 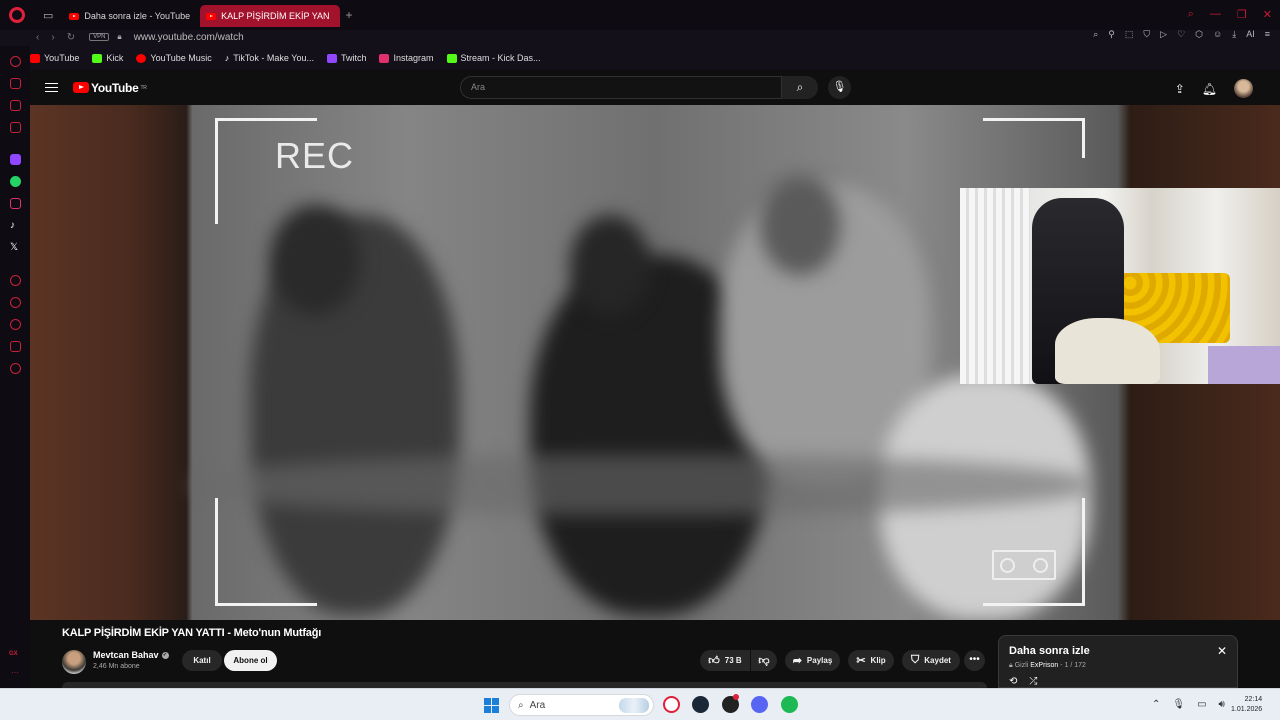 What do you see at coordinates (1222, 651) in the screenshot?
I see `close-playlist-icon: ✕` at bounding box center [1222, 651].